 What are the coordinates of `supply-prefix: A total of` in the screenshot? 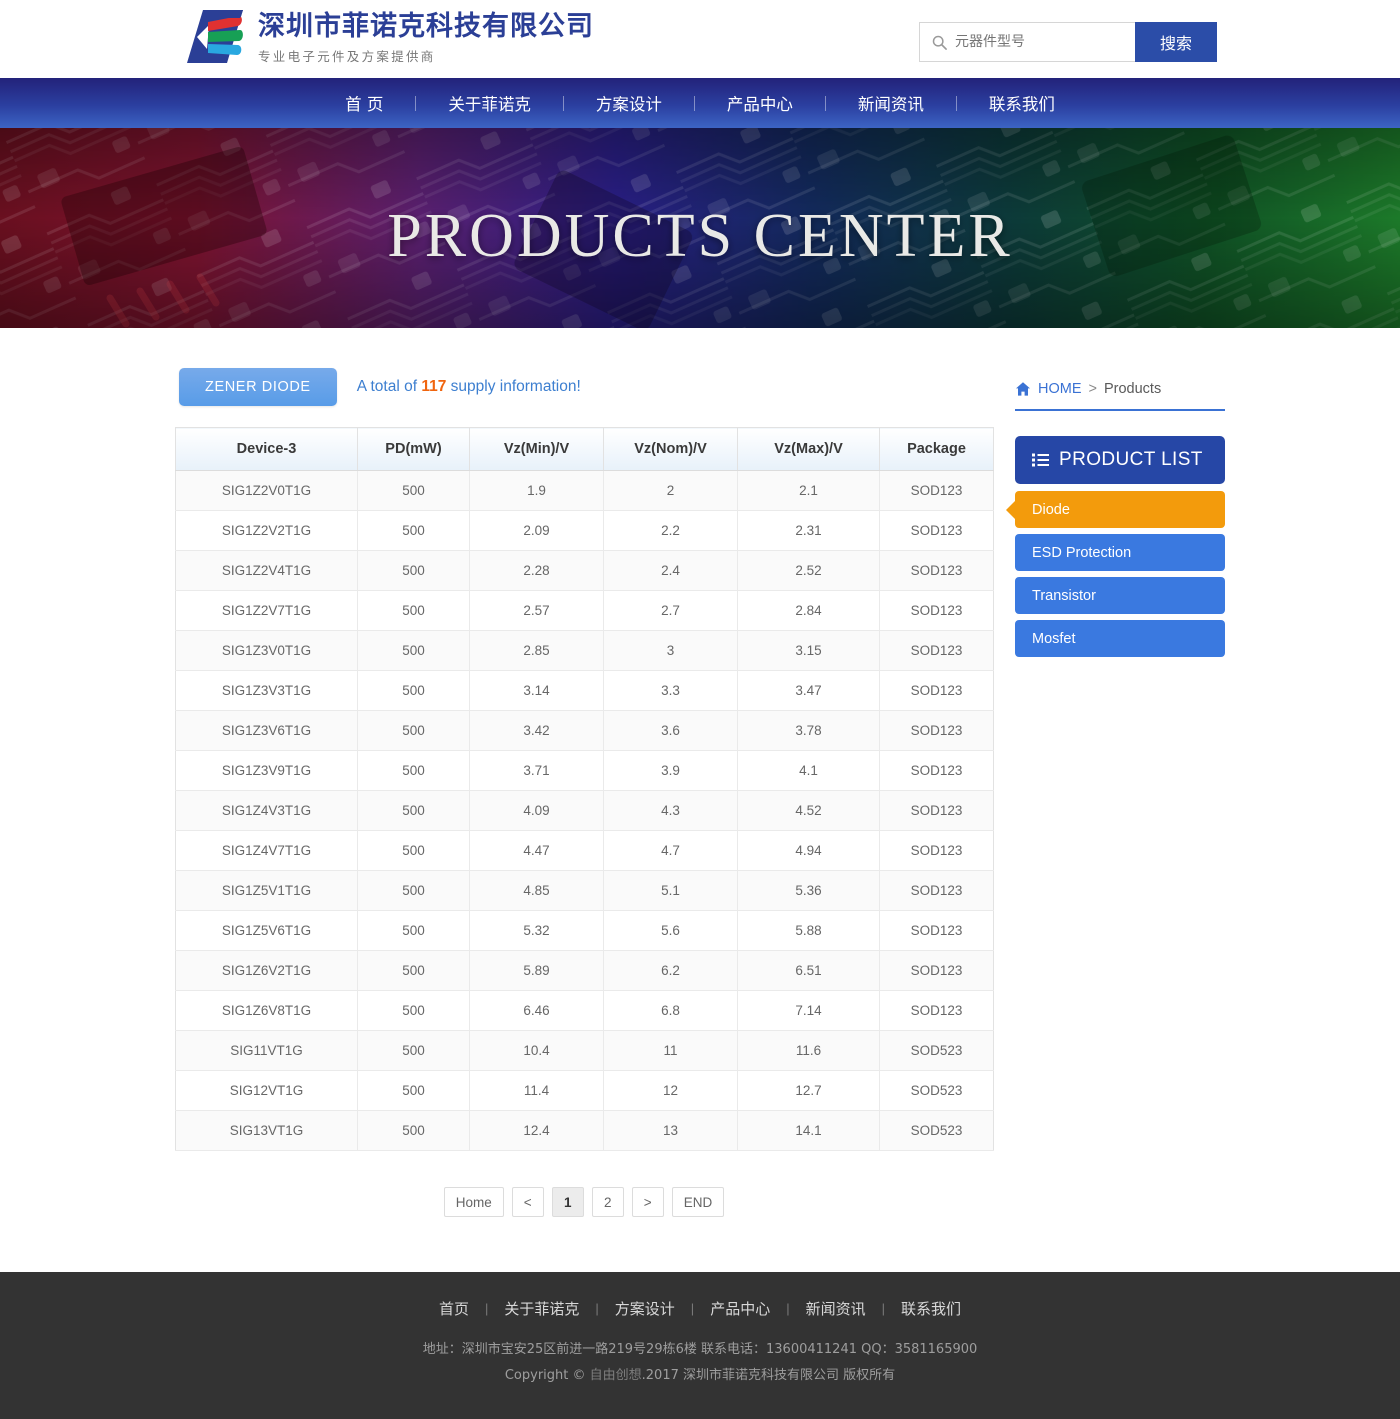 It's located at (387, 386).